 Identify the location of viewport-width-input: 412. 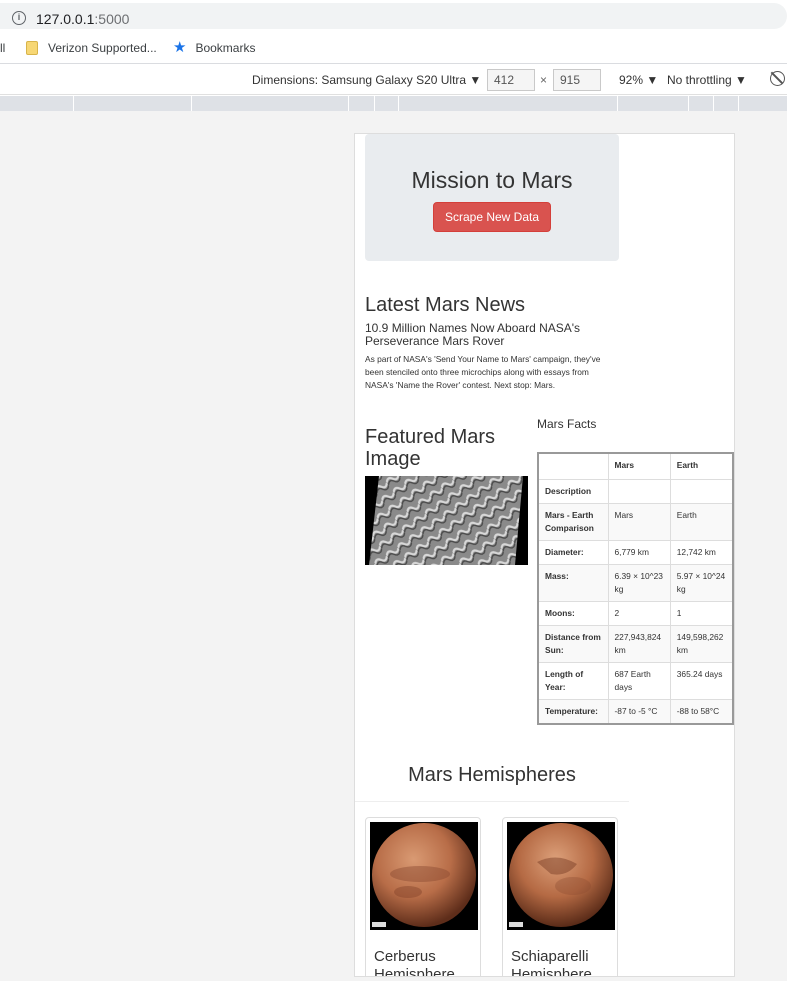
(511, 80).